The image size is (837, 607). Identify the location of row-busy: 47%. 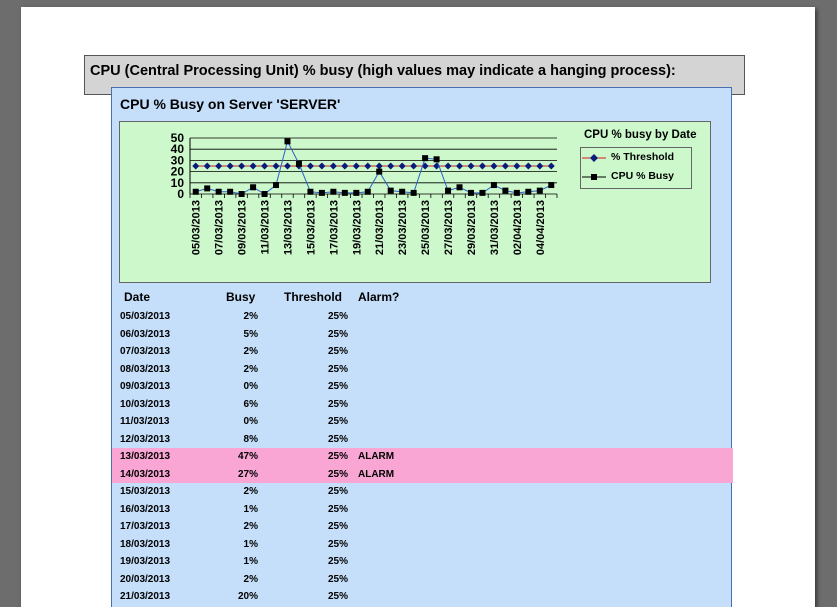
(247, 456).